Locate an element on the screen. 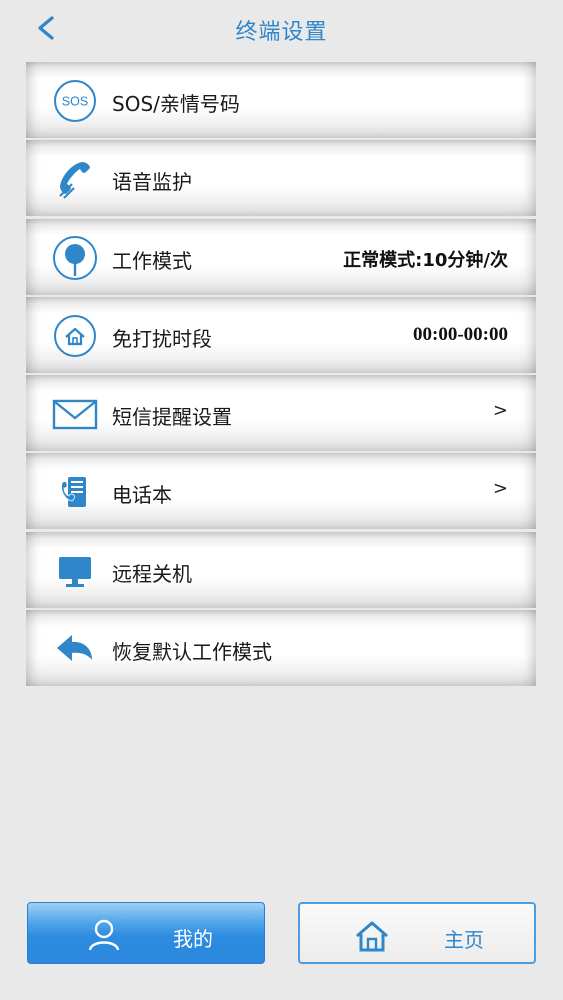 The width and height of the screenshot is (563, 1000). tab-home: 主页 is located at coordinates (417, 933).